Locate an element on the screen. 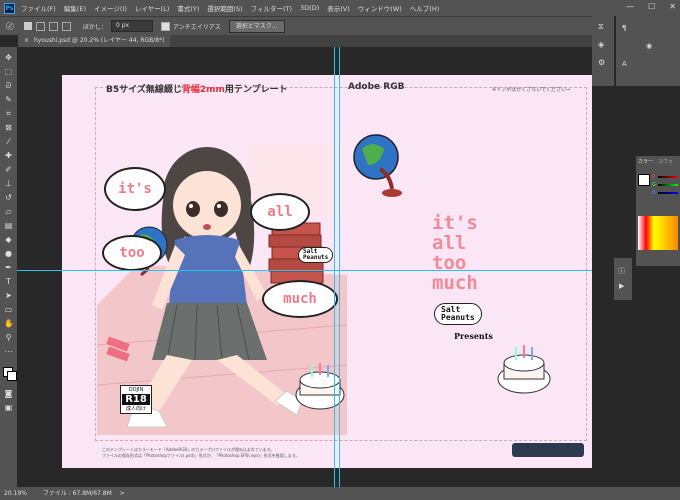  cake-illustration is located at coordinates (524, 369).